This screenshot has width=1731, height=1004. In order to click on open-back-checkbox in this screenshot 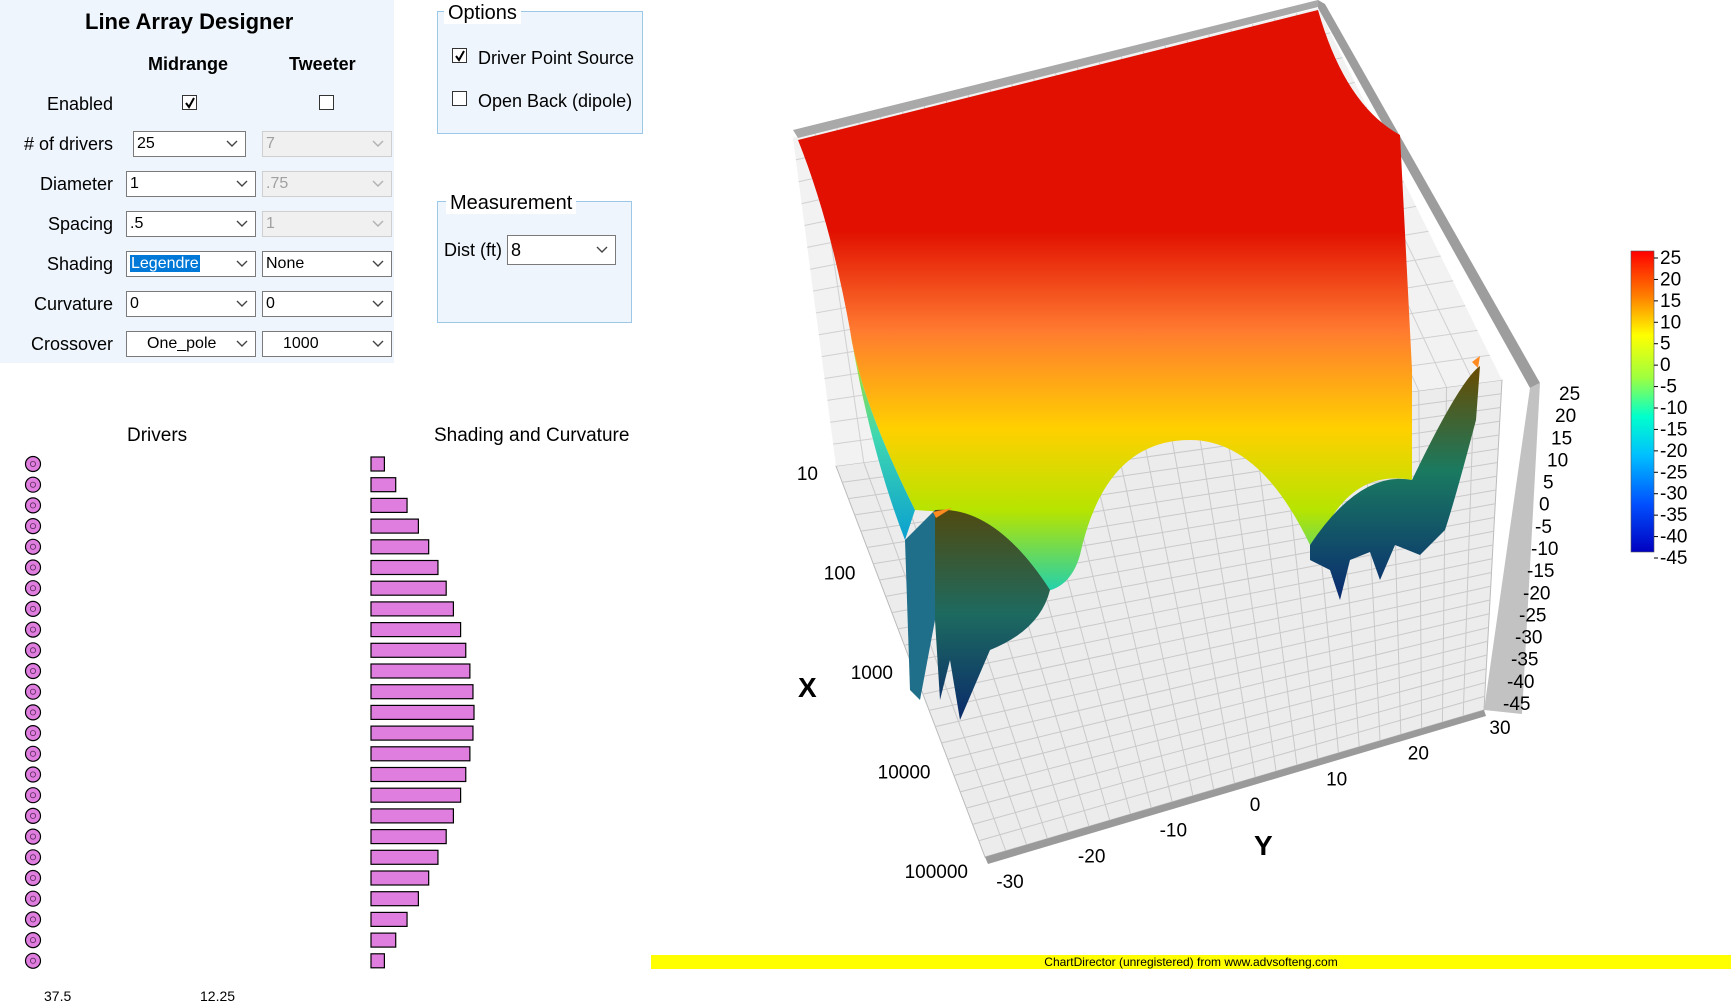, I will do `click(459, 98)`.